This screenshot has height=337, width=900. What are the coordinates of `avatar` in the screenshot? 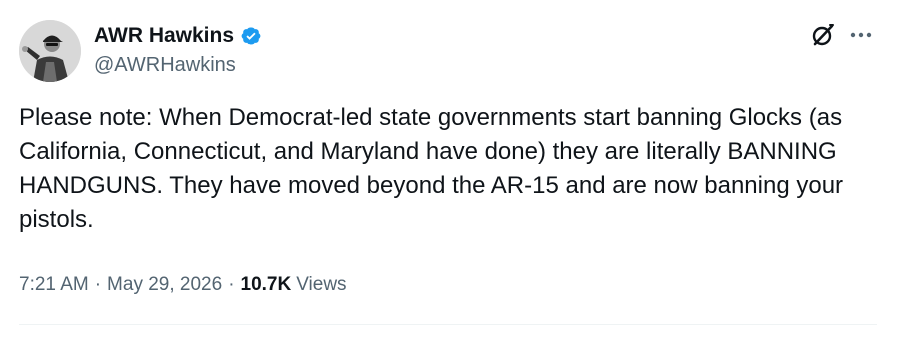 It's located at (50, 51).